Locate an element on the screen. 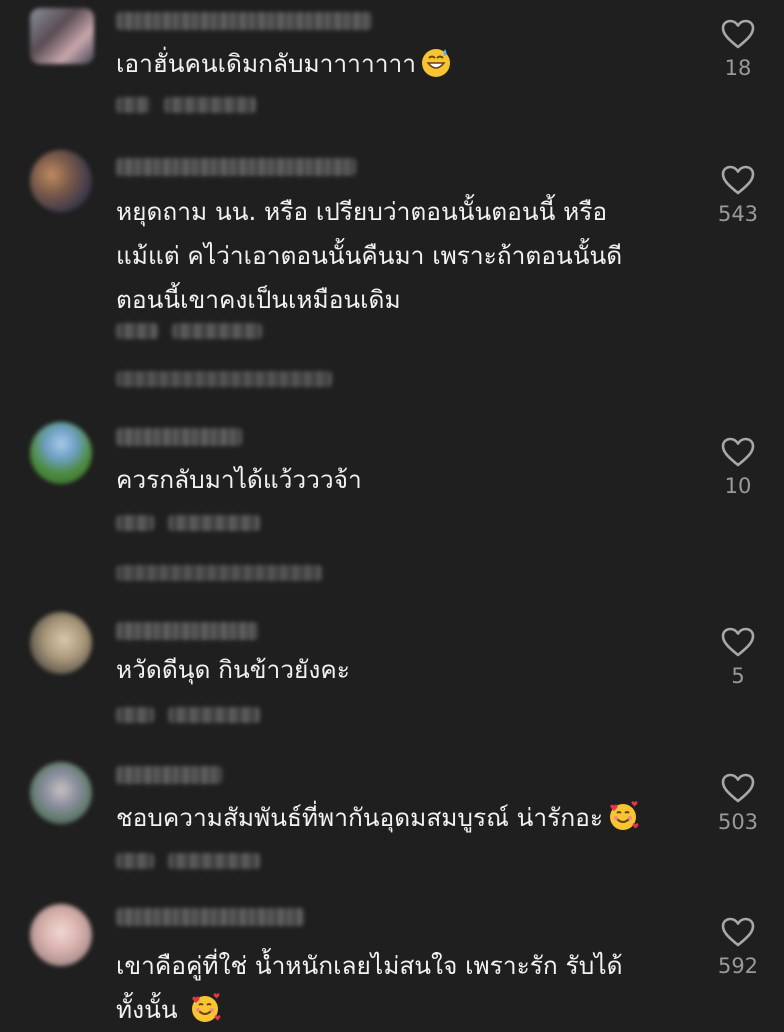 This screenshot has height=1032, width=784. comment-text: ควรกลับมาได้แว้วววจ้า is located at coordinates (239, 479).